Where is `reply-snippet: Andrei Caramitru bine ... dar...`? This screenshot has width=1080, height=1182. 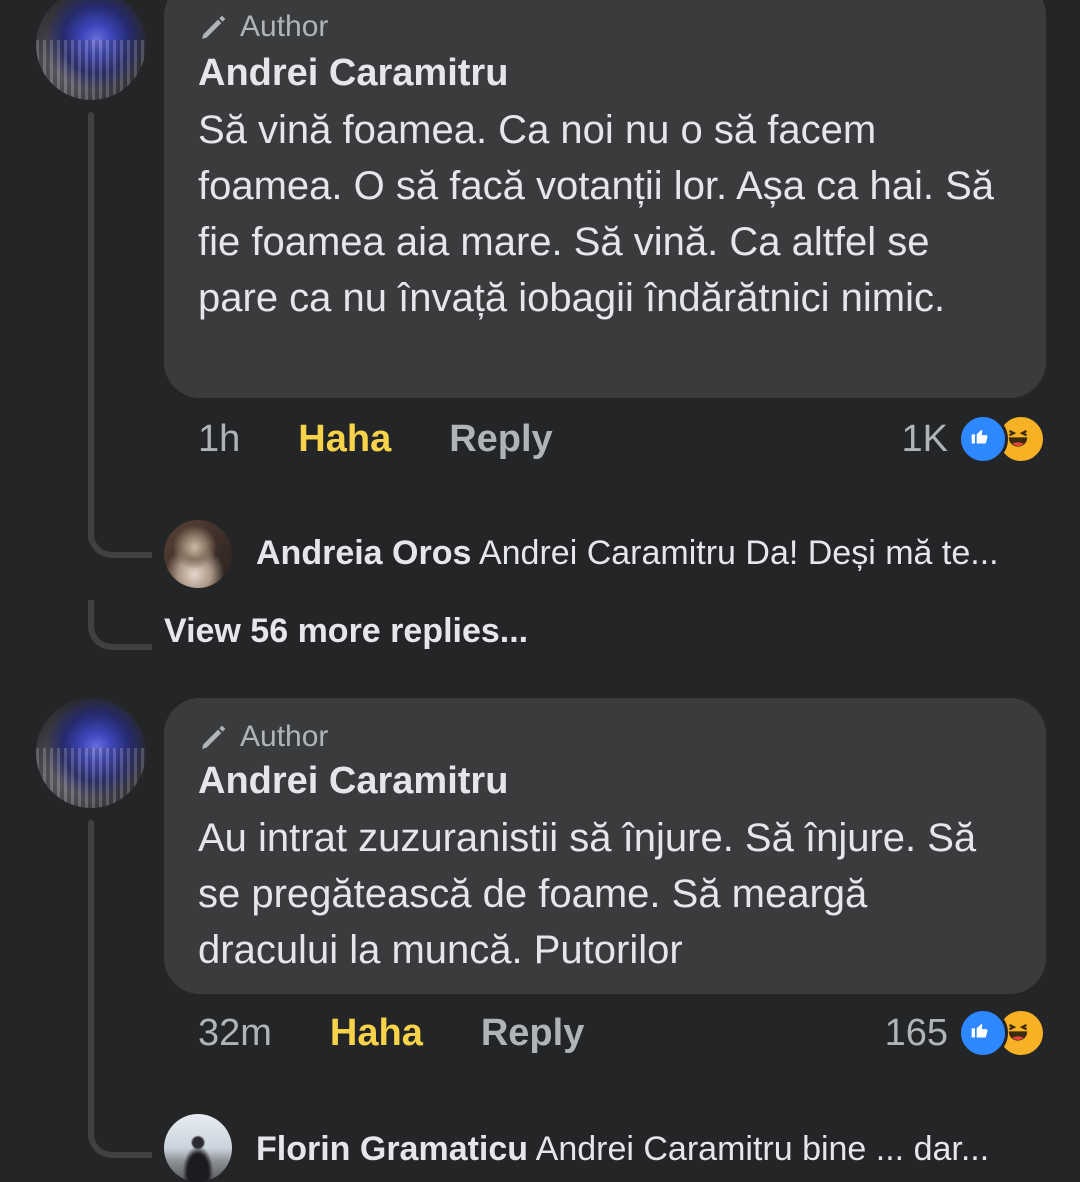
reply-snippet: Andrei Caramitru bine ... dar... is located at coordinates (762, 1149).